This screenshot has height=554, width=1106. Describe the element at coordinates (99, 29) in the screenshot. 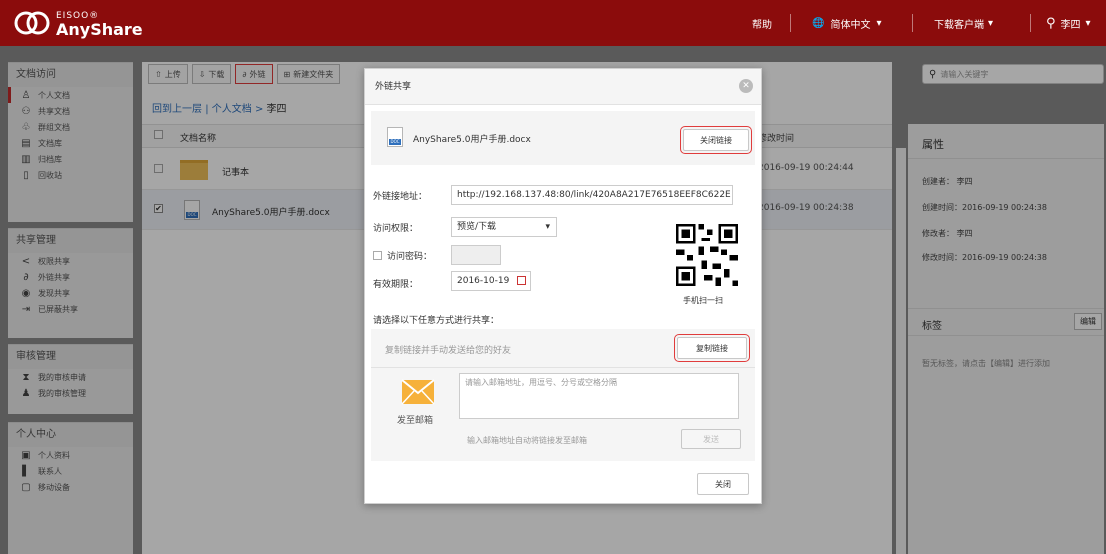

I see `logo-main-text: AnyShare` at that location.